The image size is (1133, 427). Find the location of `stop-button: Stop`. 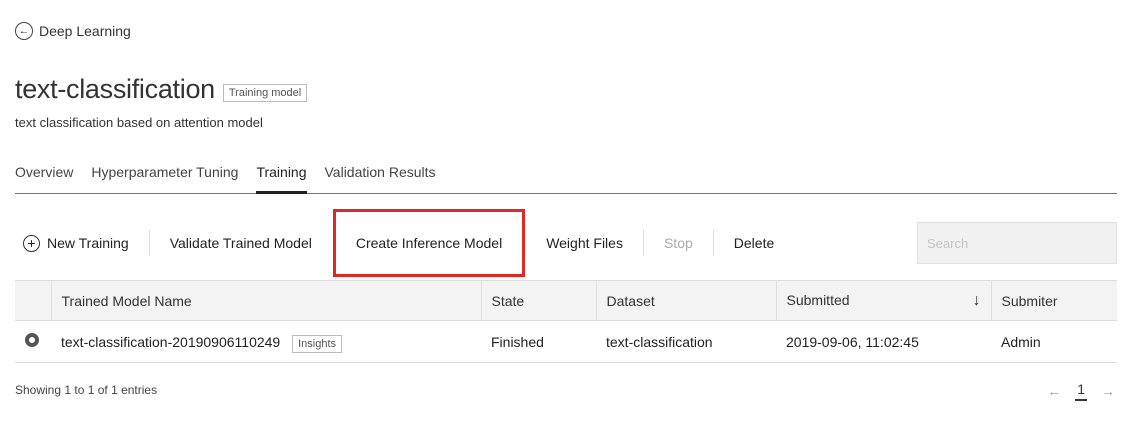

stop-button: Stop is located at coordinates (678, 243).